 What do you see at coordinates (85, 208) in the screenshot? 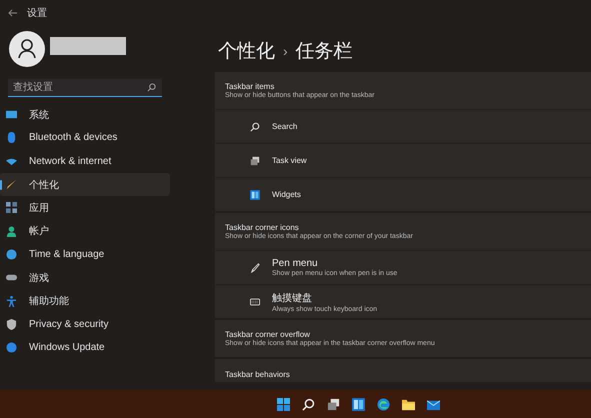
I see `nav-item: 应用` at bounding box center [85, 208].